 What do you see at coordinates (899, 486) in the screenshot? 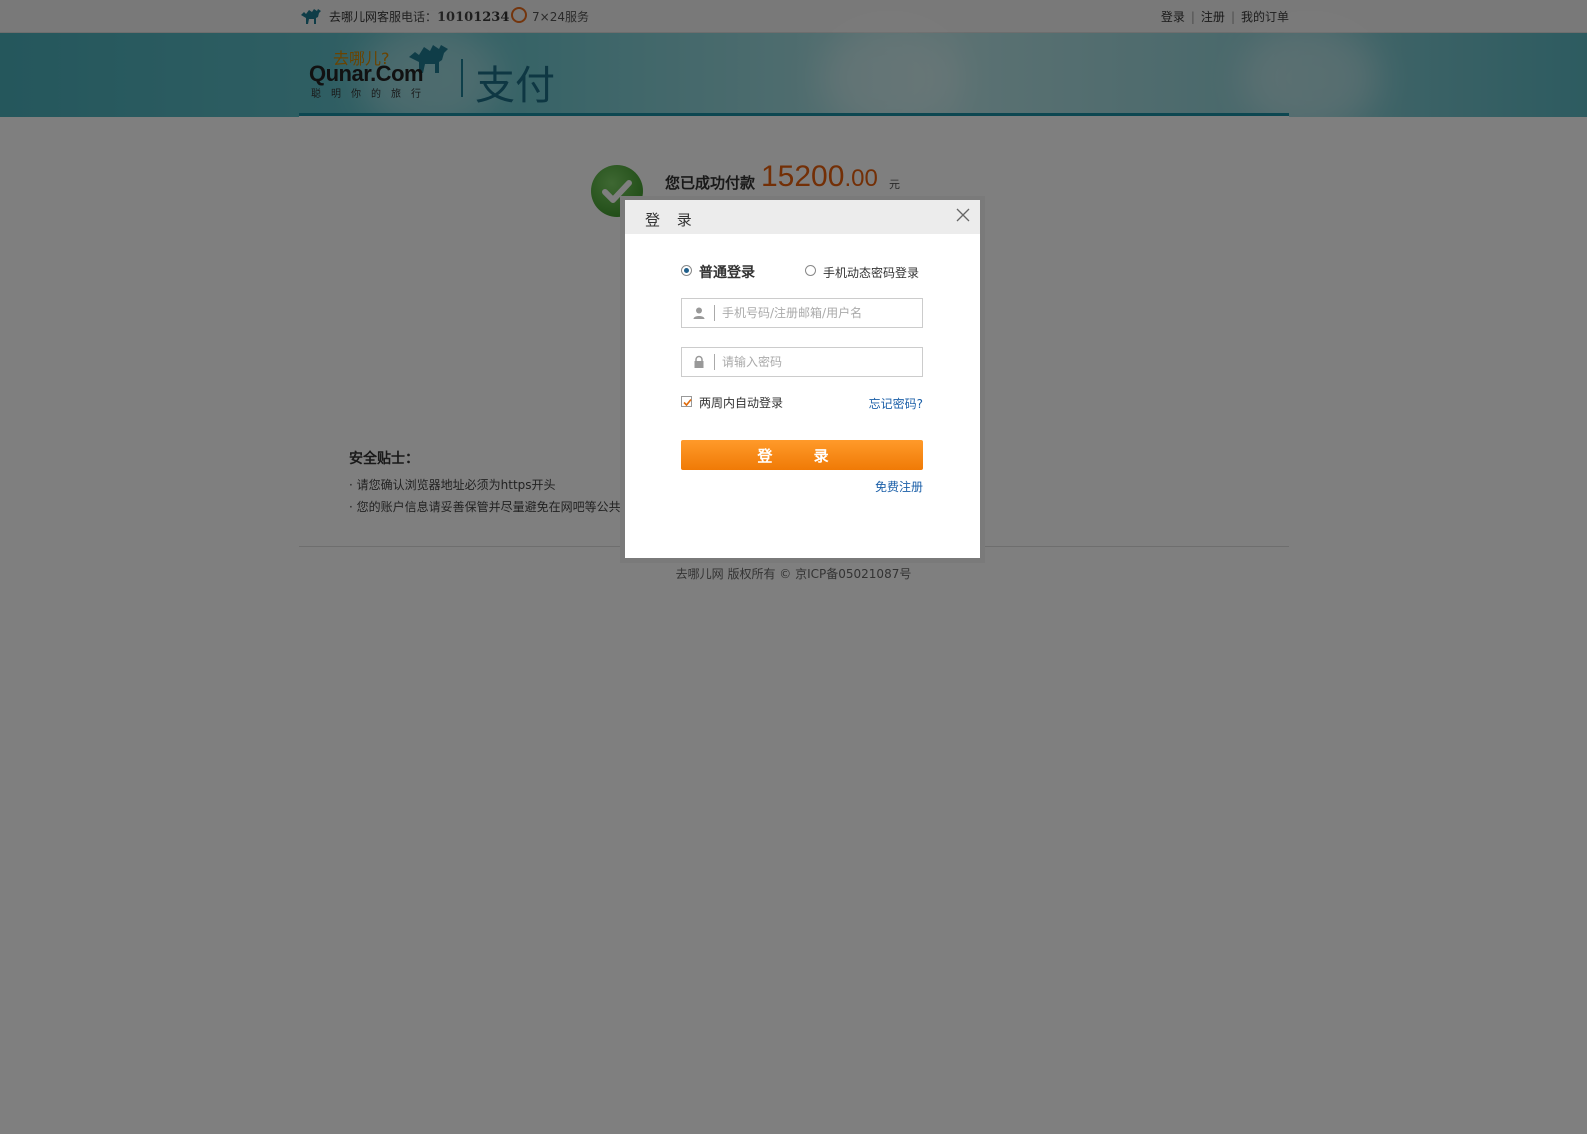
I see `free-register-link: 免费注册` at bounding box center [899, 486].